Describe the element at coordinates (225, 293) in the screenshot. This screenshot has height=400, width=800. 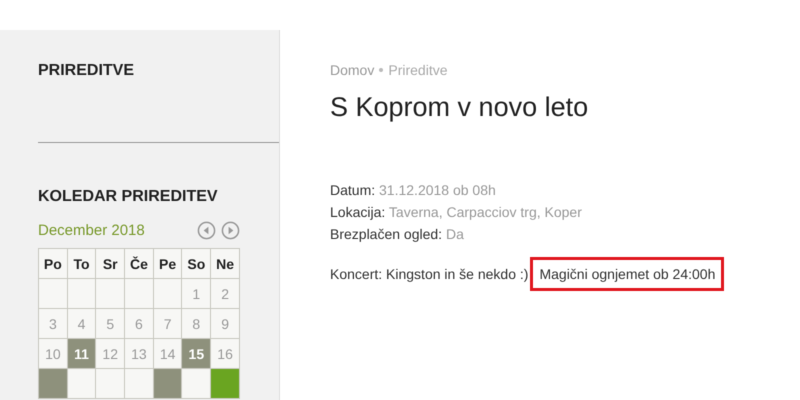
I see `day-cell: 2` at that location.